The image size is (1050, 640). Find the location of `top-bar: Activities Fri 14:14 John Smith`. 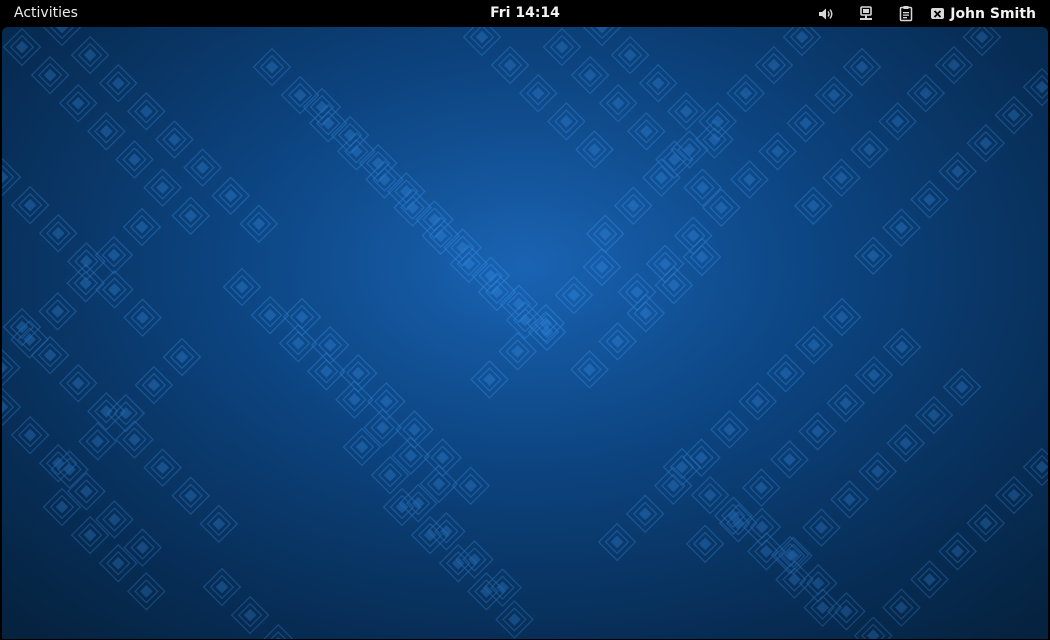

top-bar: Activities Fri 14:14 John Smith is located at coordinates (525, 13).